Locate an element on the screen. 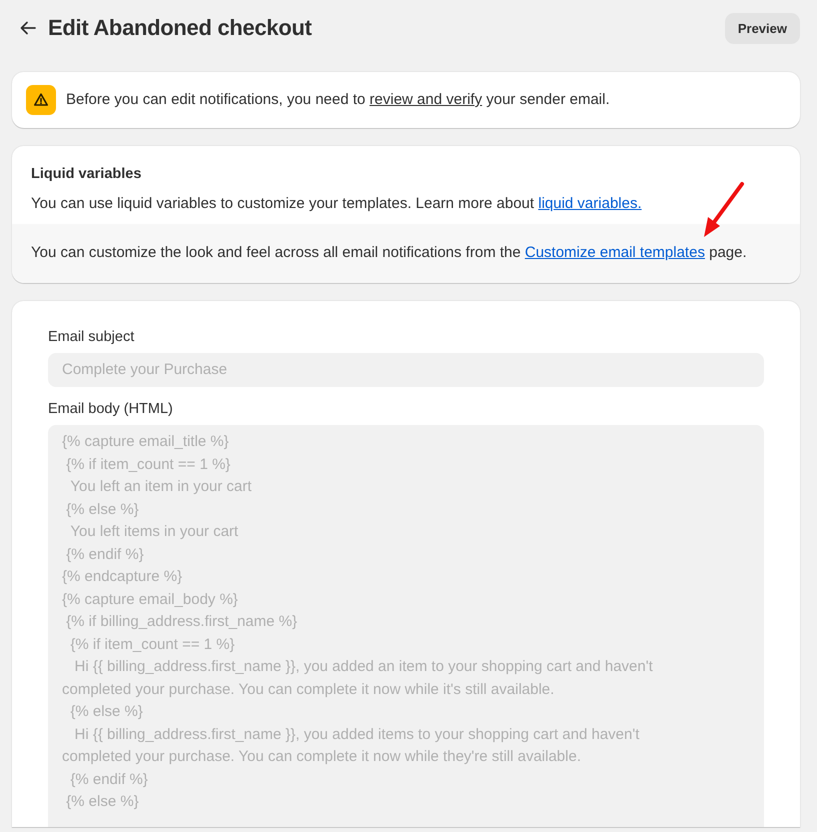  preview-button: Preview is located at coordinates (762, 28).